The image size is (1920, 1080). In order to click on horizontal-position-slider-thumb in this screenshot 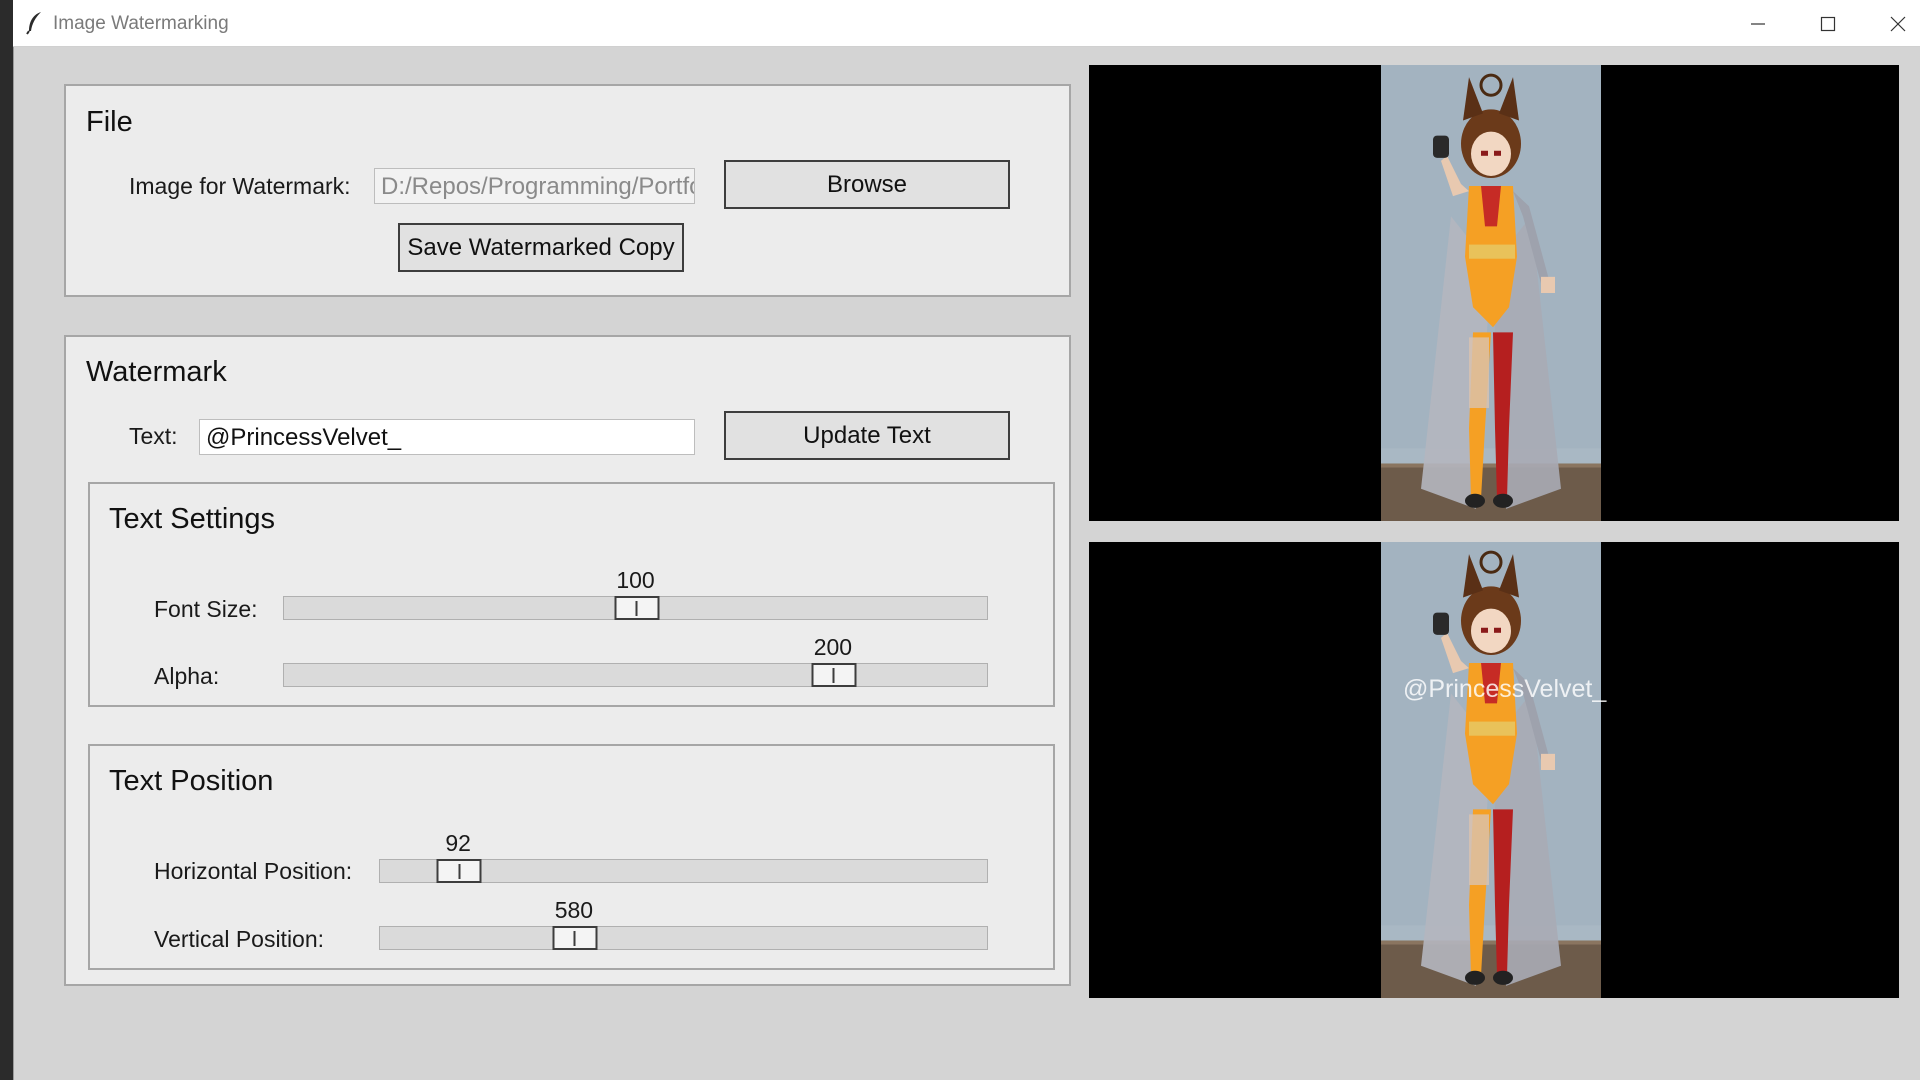, I will do `click(459, 871)`.